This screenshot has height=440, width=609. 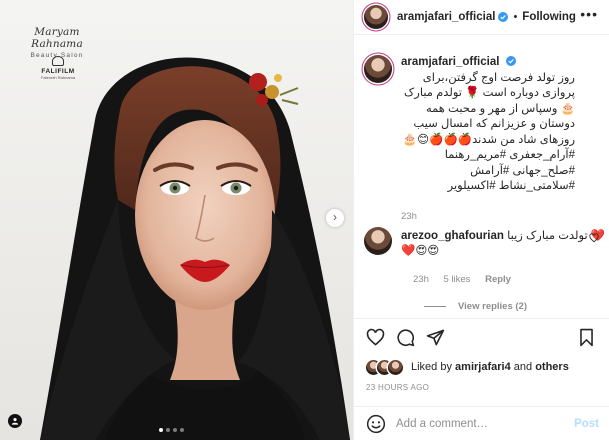 I want to click on like-heart-icon, so click(x=375, y=337).